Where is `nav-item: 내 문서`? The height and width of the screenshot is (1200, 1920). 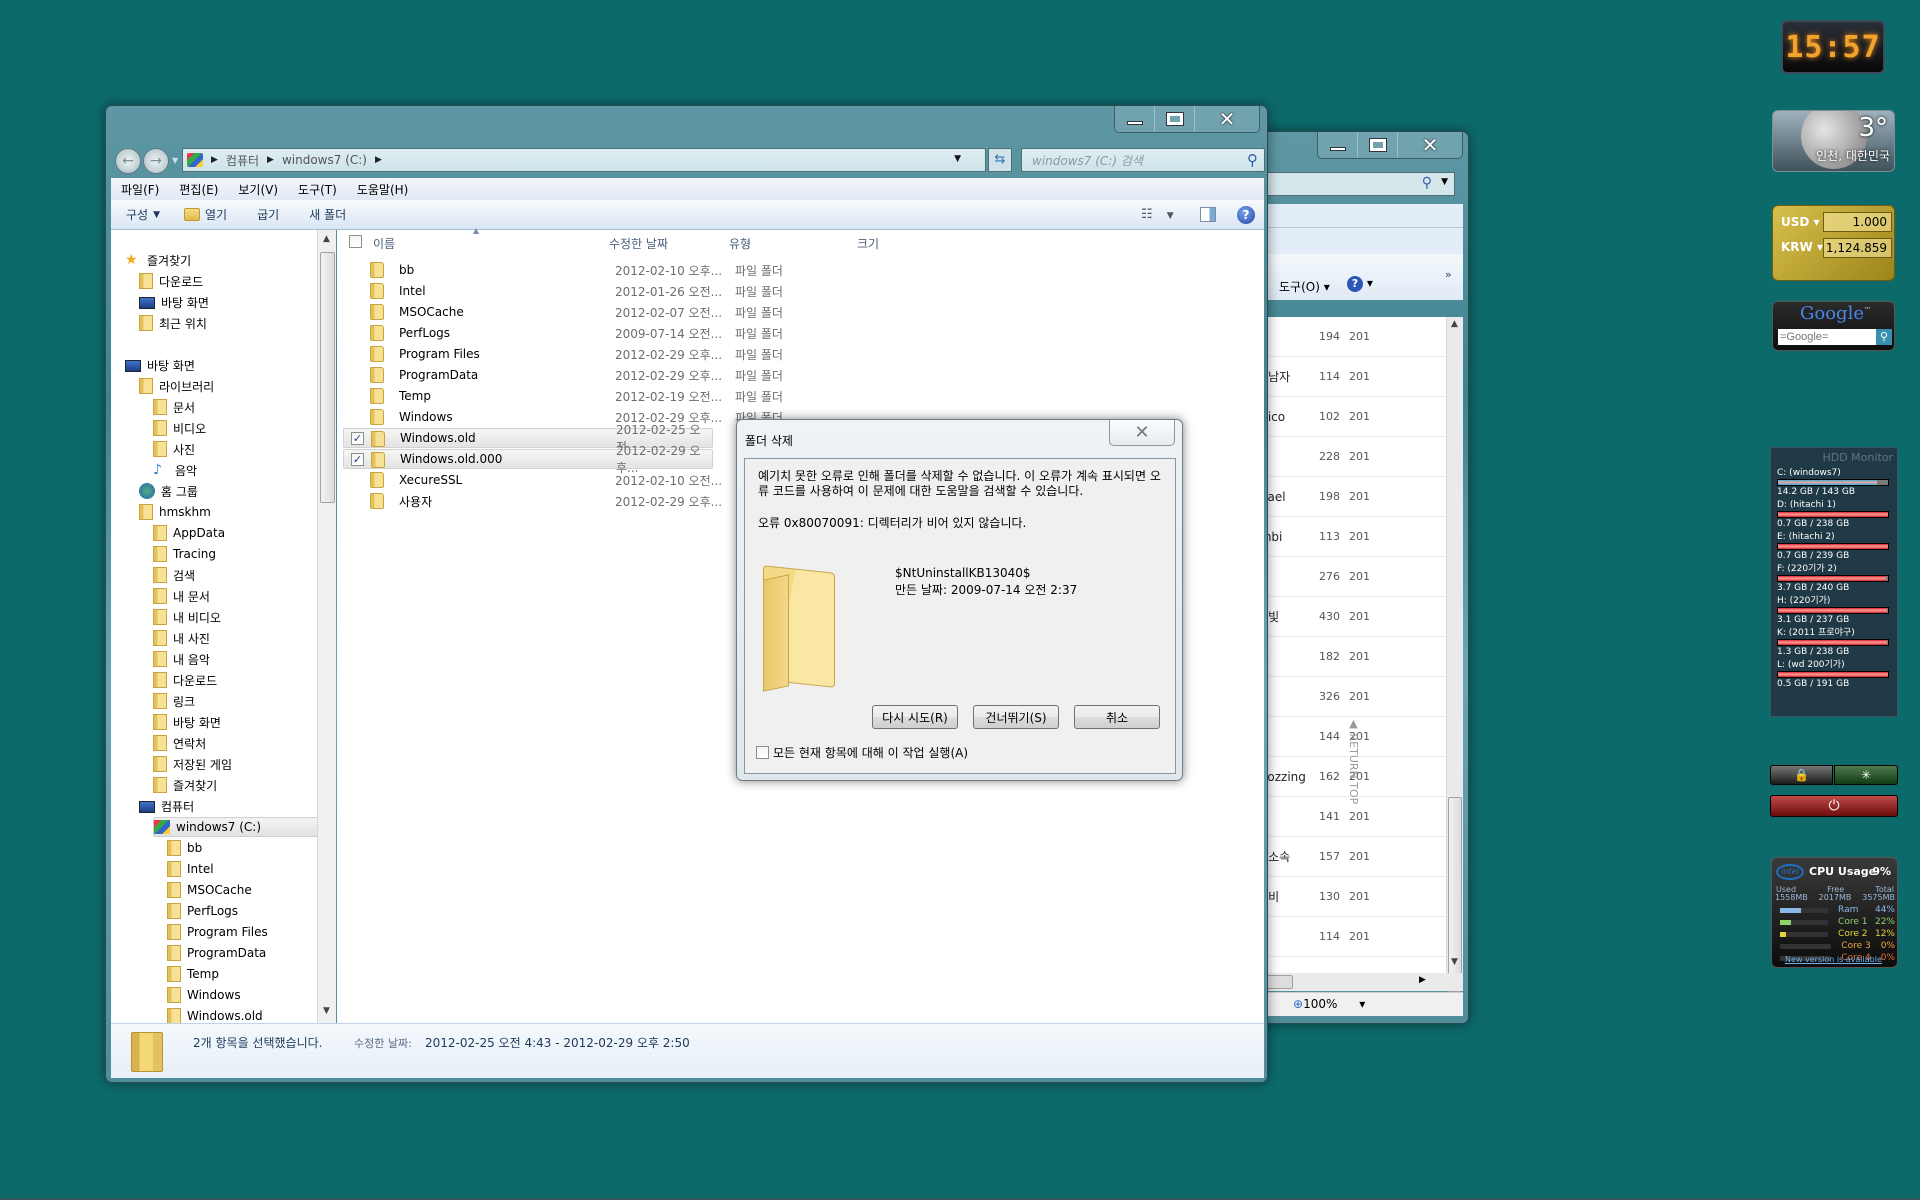 nav-item: 내 문서 is located at coordinates (181, 596).